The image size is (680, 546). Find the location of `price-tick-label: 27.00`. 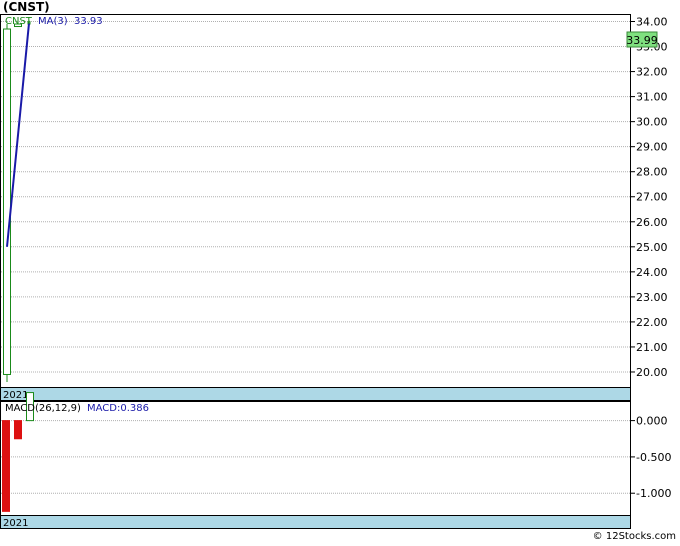

price-tick-label: 27.00 is located at coordinates (652, 197).